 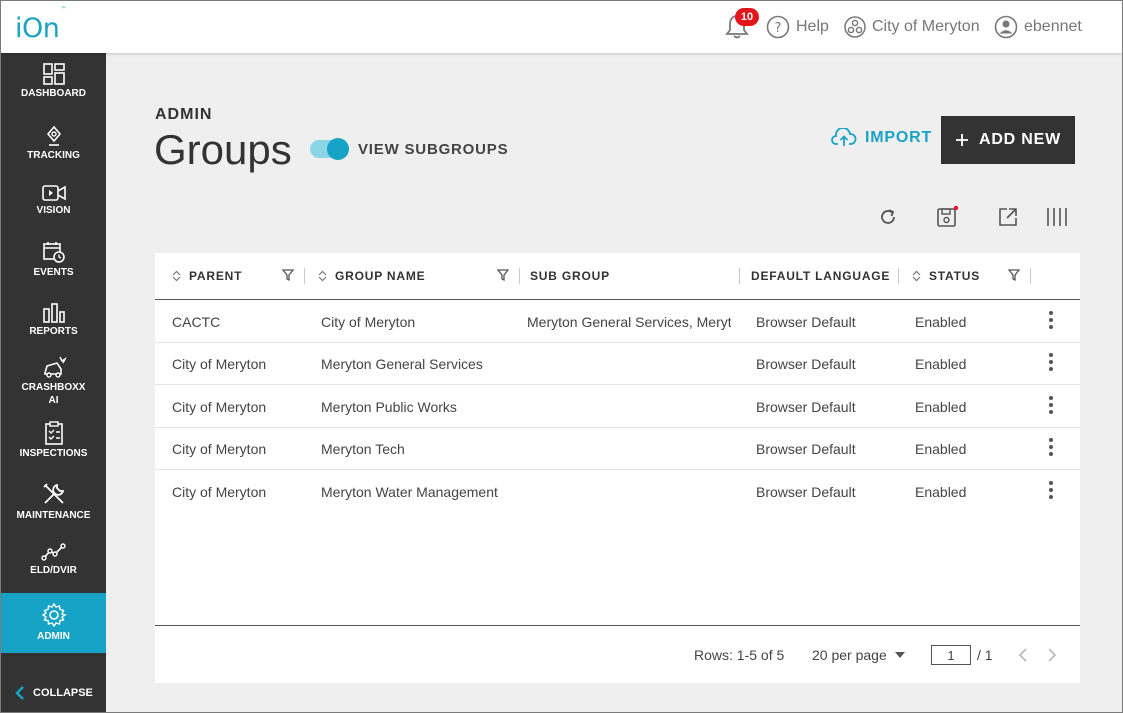 What do you see at coordinates (53, 394) in the screenshot?
I see `sidebar-label-crashboxx-ai: CRASHBOXX AI` at bounding box center [53, 394].